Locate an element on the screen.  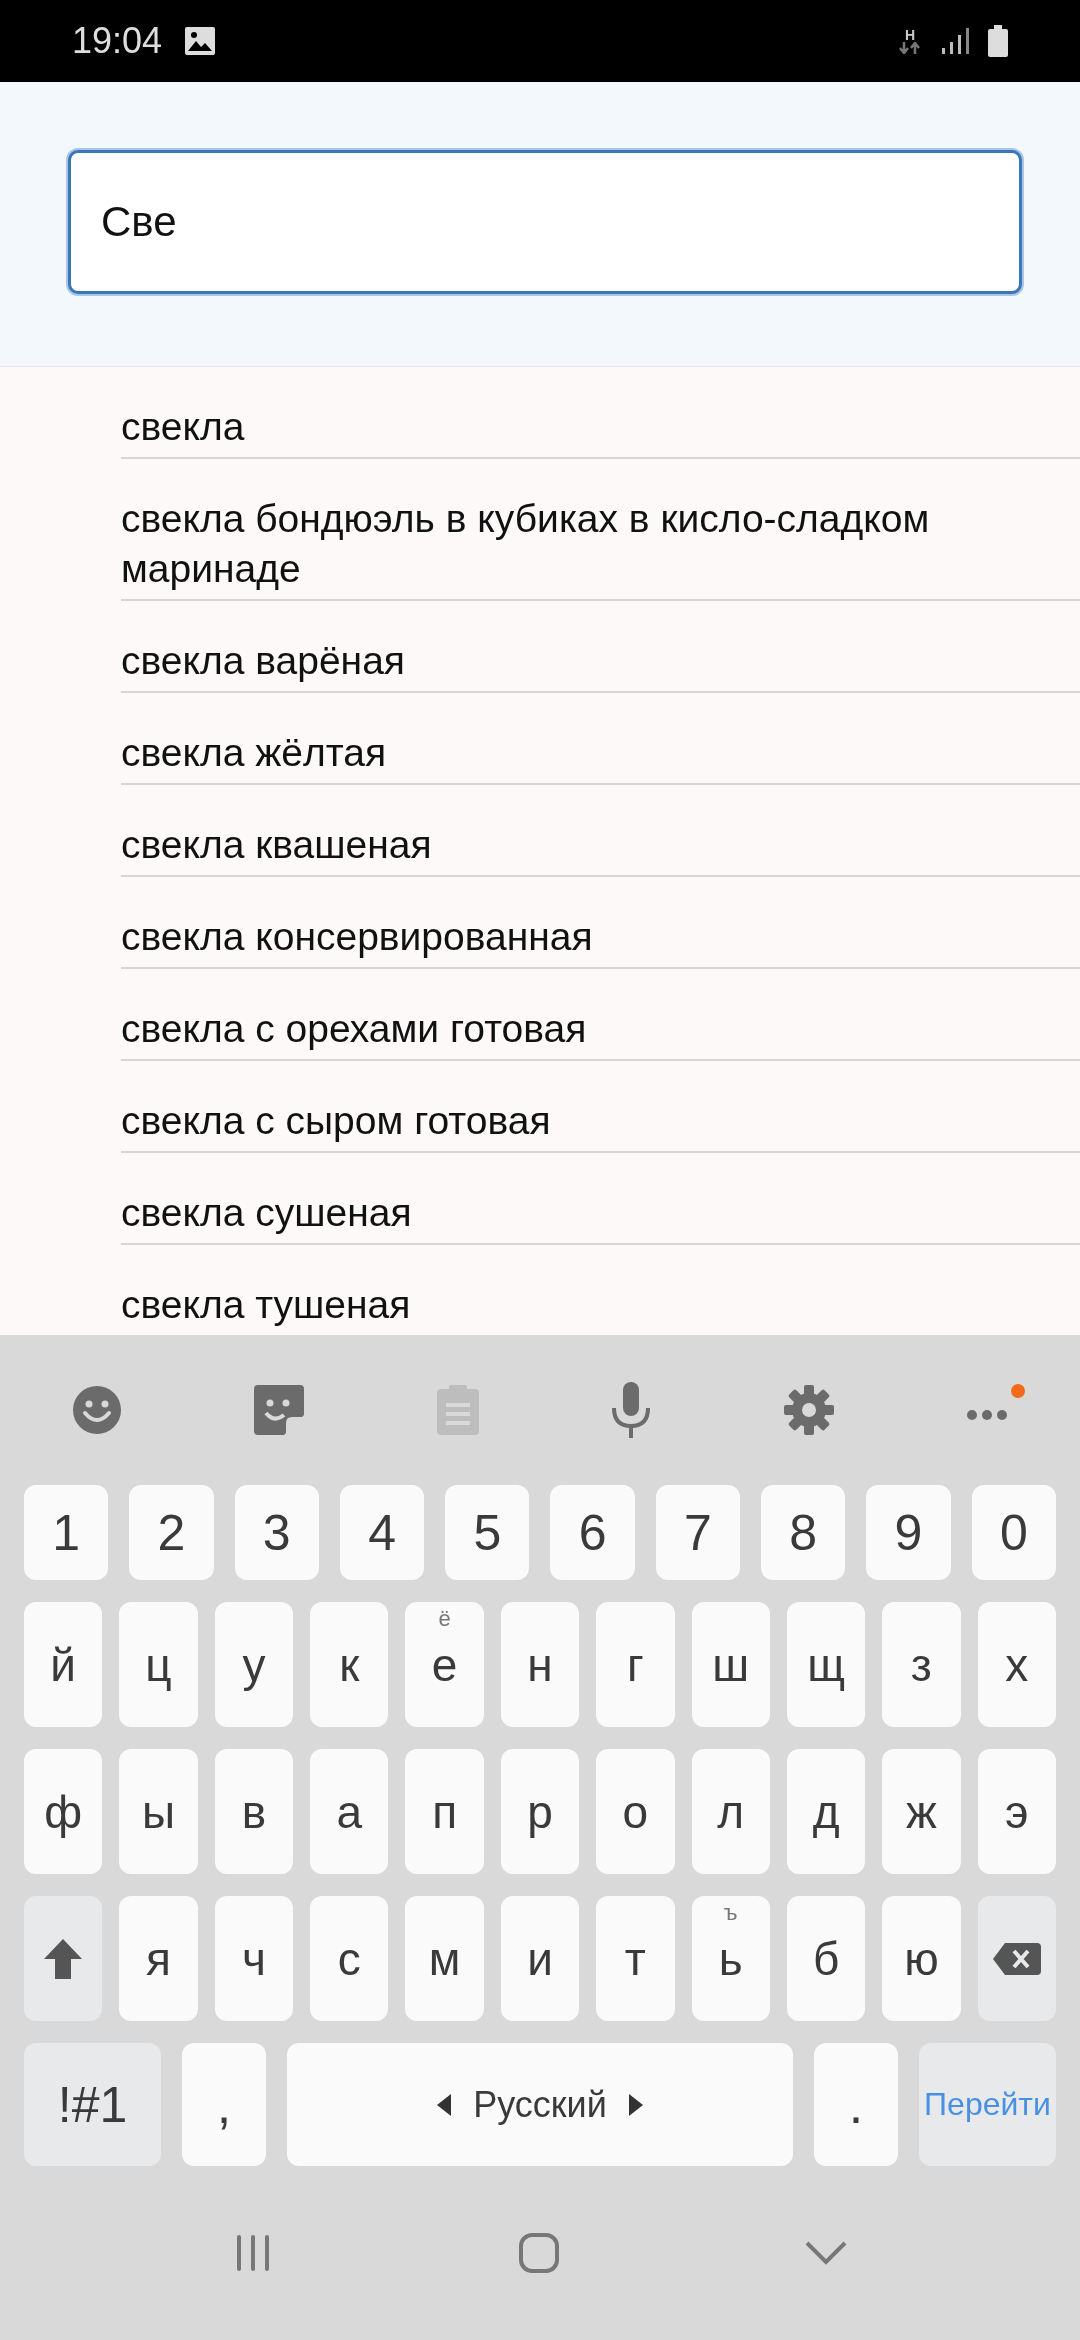
letter-key: ш is located at coordinates (730, 1664).